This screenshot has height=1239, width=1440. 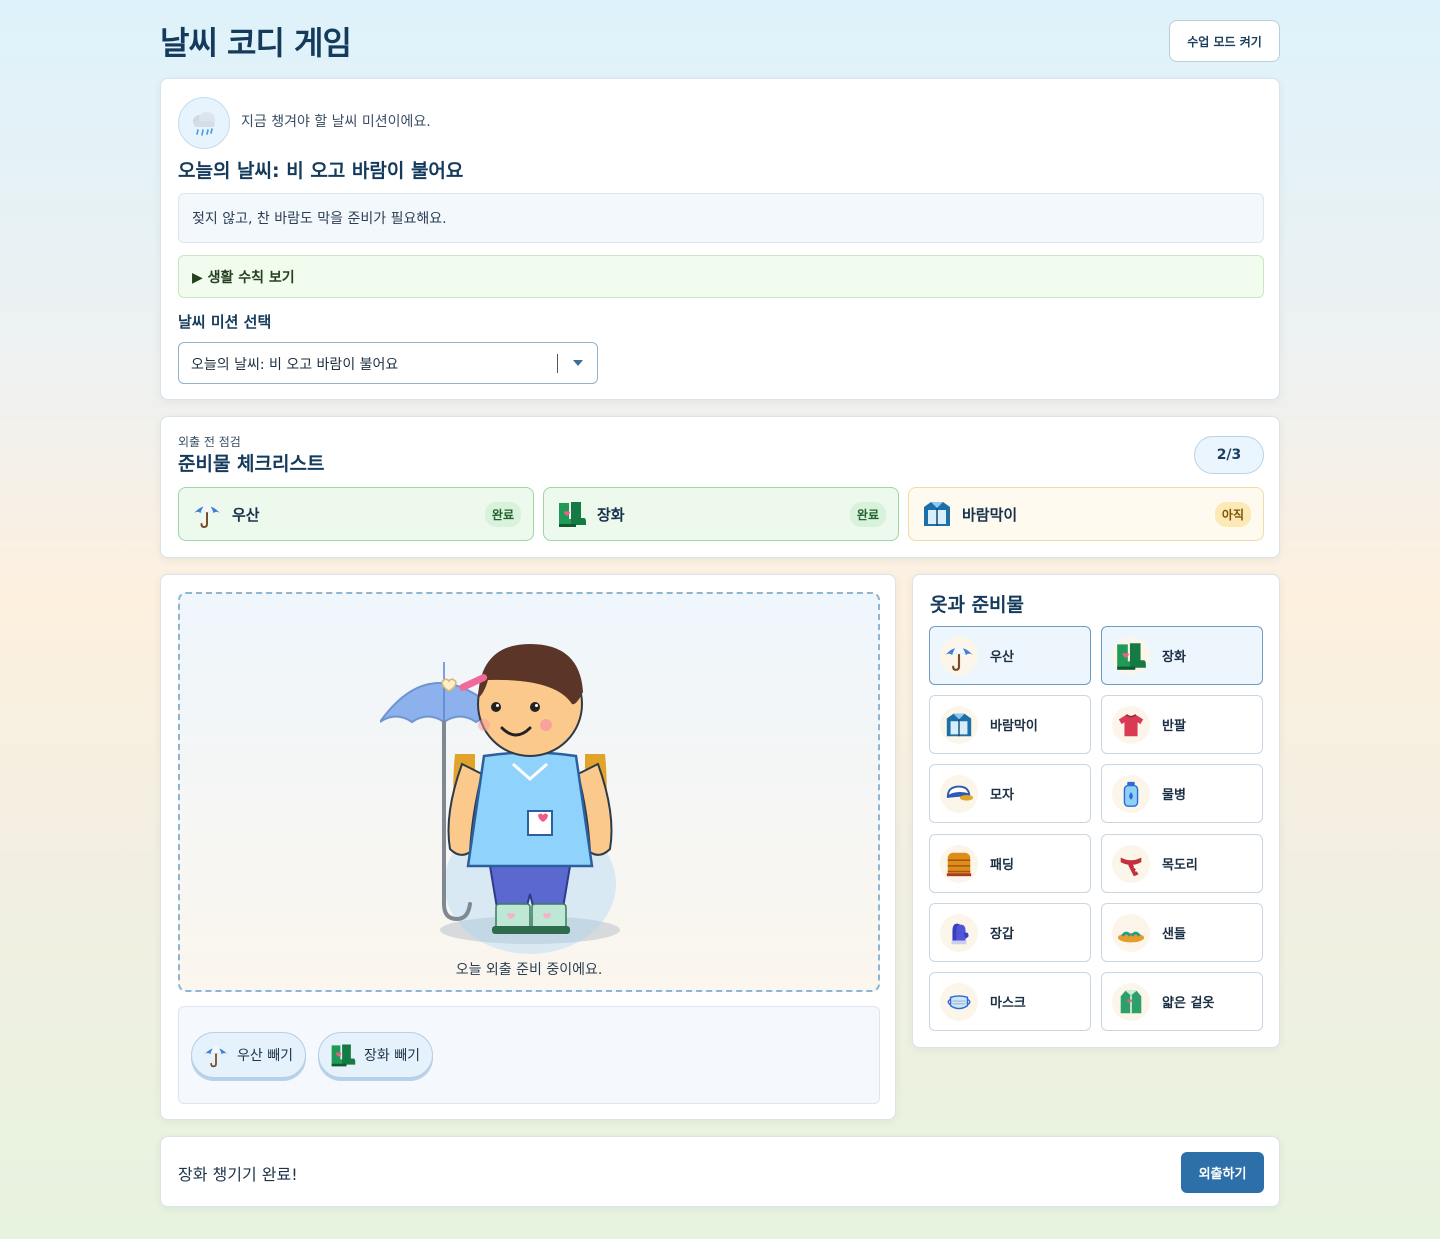 I want to click on wardrobe-item-label: 목도리, so click(x=1180, y=865).